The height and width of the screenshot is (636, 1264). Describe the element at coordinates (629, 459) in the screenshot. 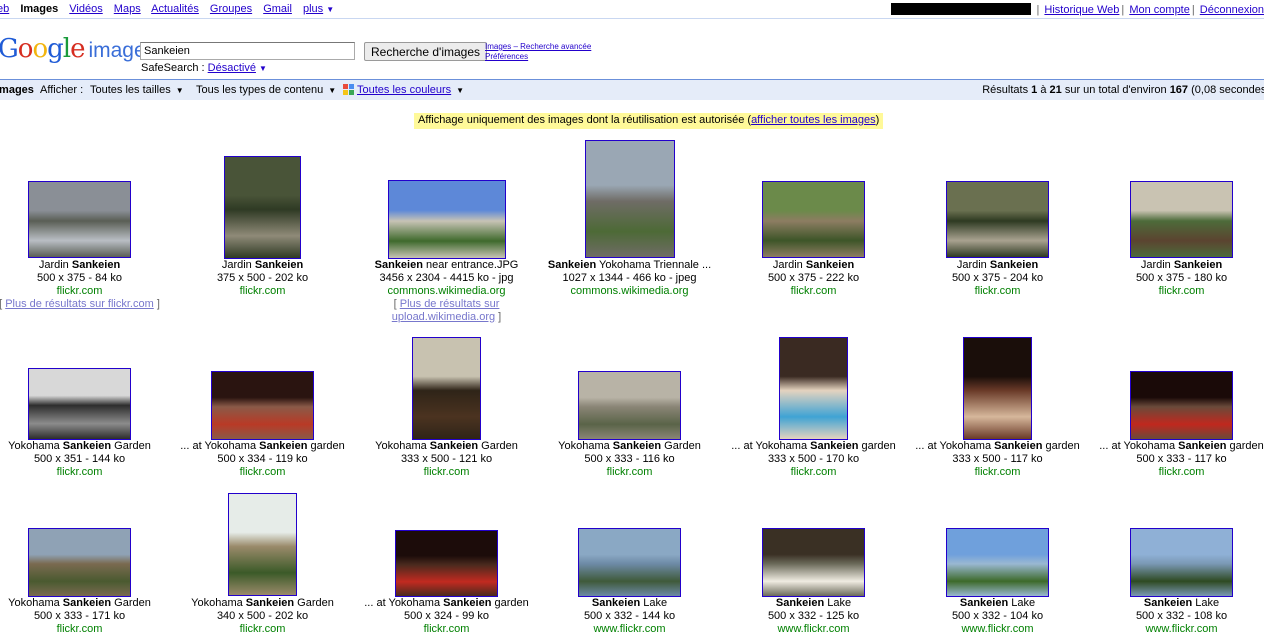

I see `result-dimensions: 500 x 333 - 116 ko` at that location.